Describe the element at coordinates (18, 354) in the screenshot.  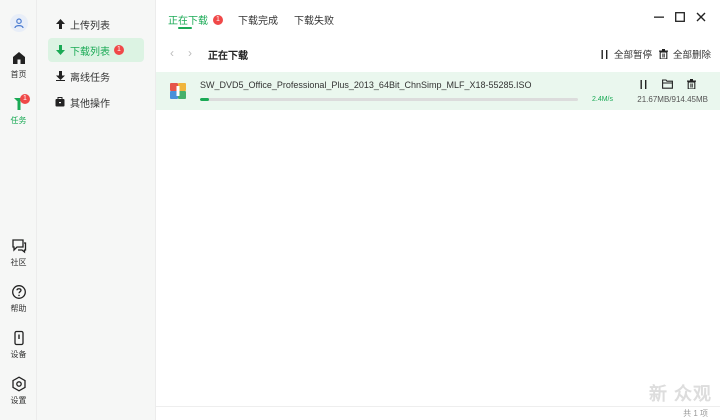
I see `rail-label-devices: 设备` at that location.